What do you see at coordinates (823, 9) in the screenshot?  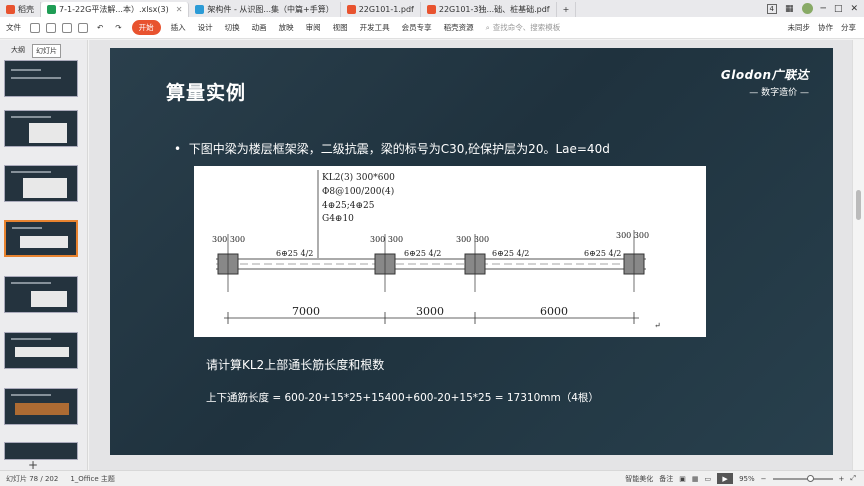 I see `minimize-icon: ─` at bounding box center [823, 9].